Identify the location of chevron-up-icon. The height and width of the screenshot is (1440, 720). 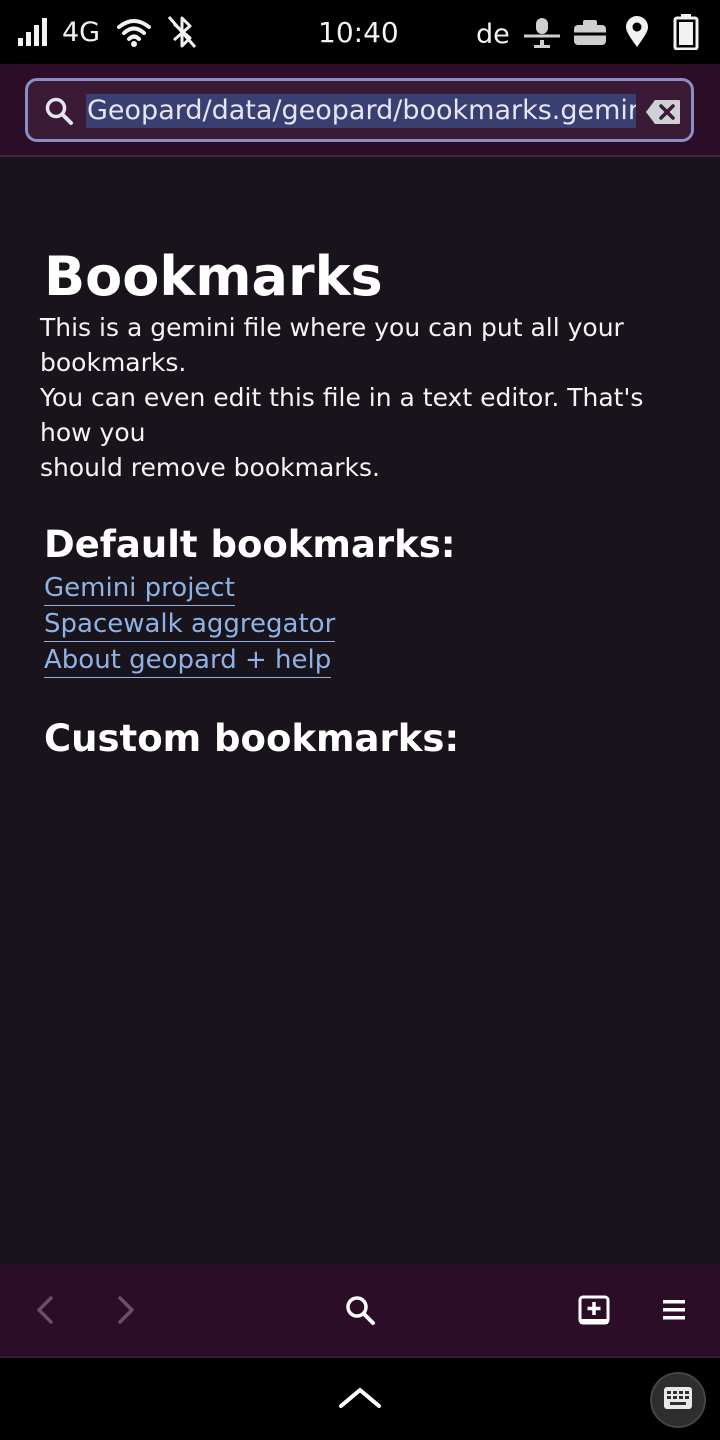
(360, 1400).